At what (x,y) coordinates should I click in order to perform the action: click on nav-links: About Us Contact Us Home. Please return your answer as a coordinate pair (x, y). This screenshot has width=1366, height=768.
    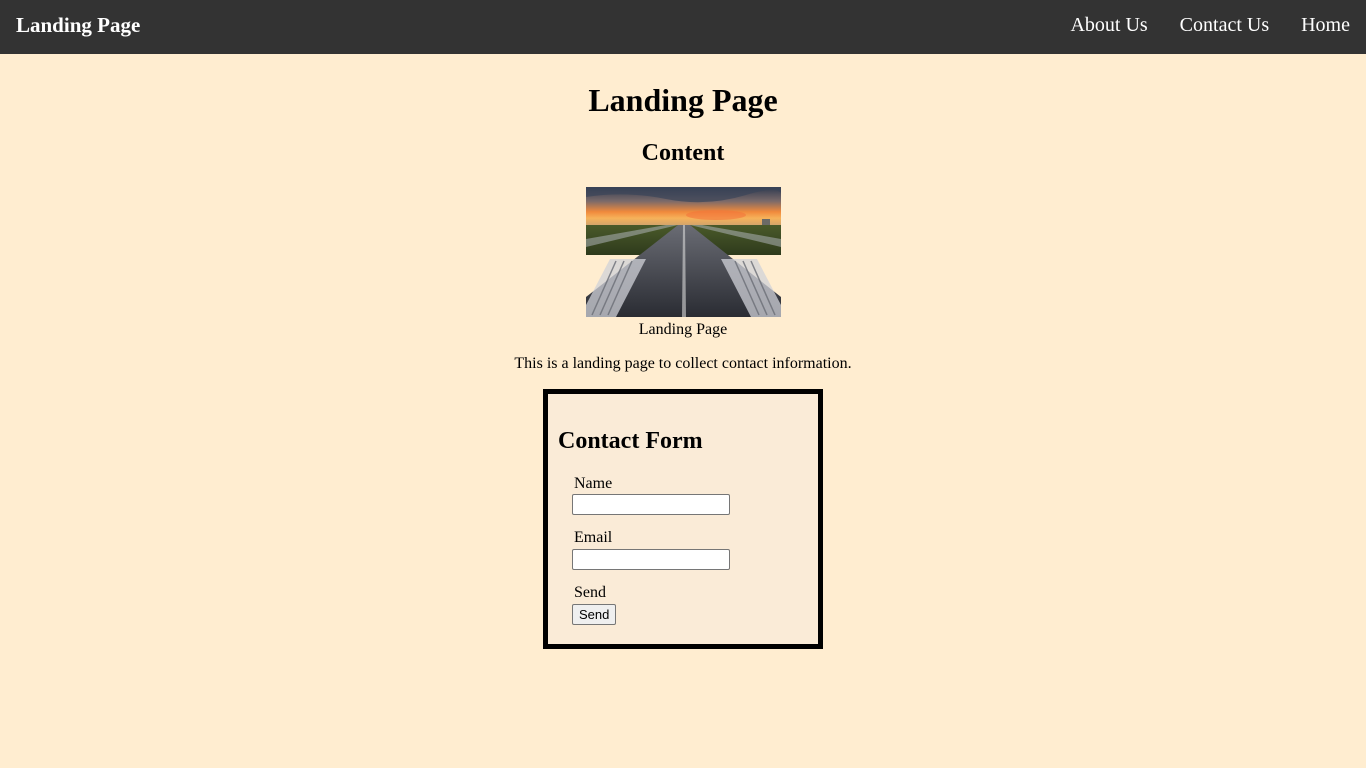
    Looking at the image, I should click on (1210, 25).